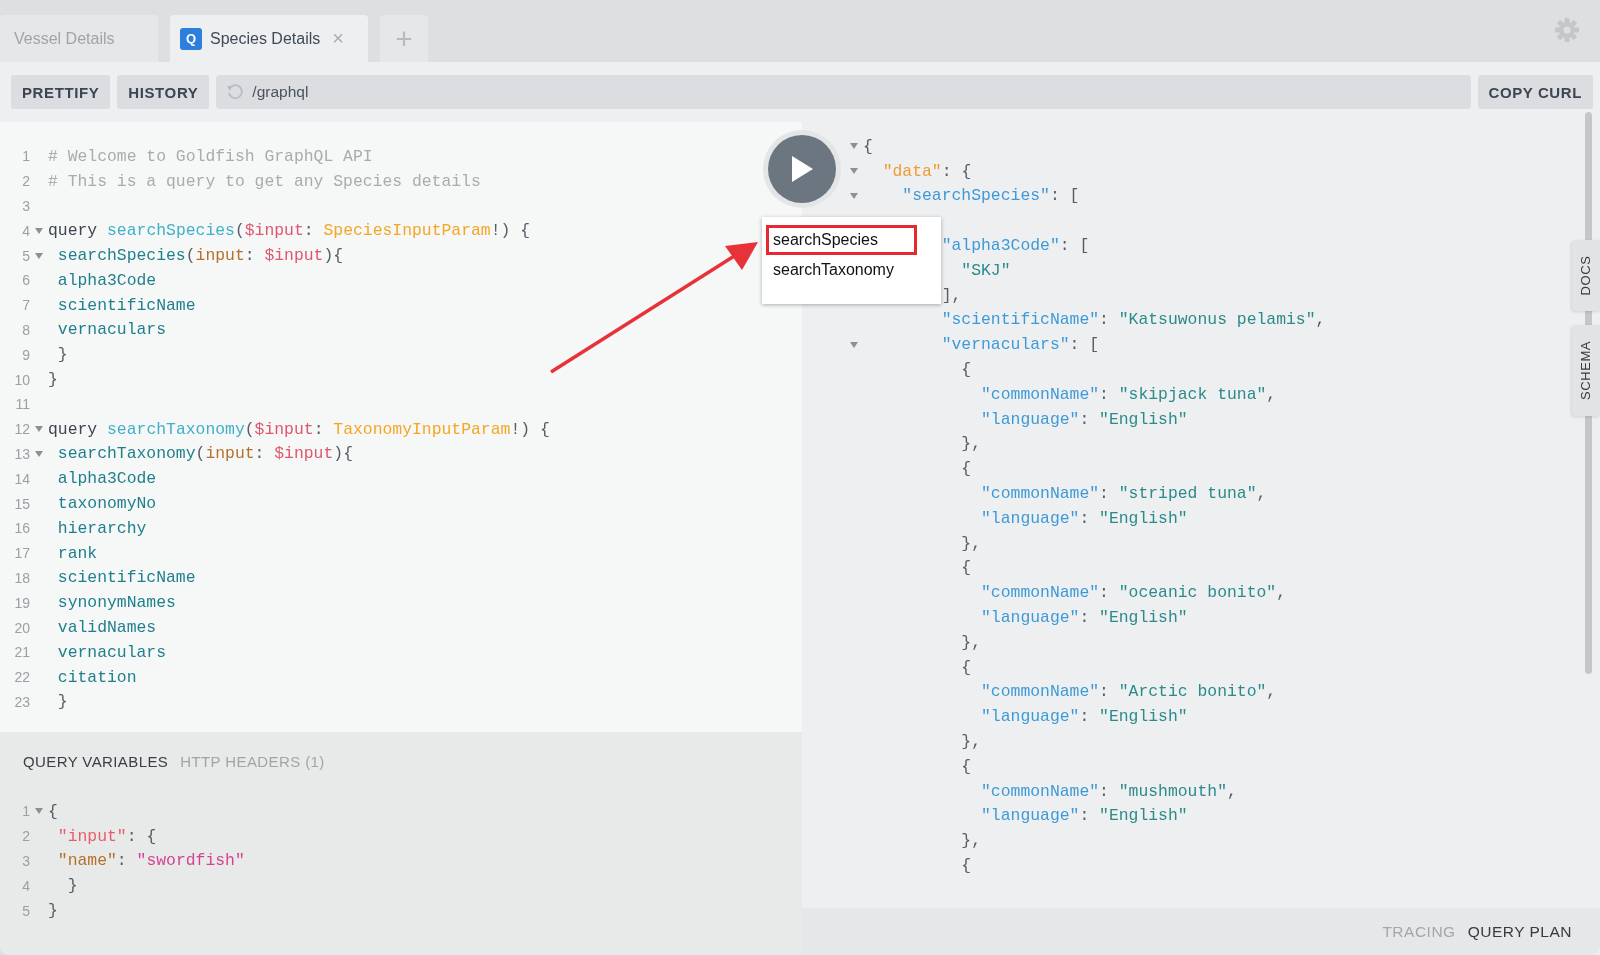 The width and height of the screenshot is (1600, 955). I want to click on line-number: 6, so click(25, 280).